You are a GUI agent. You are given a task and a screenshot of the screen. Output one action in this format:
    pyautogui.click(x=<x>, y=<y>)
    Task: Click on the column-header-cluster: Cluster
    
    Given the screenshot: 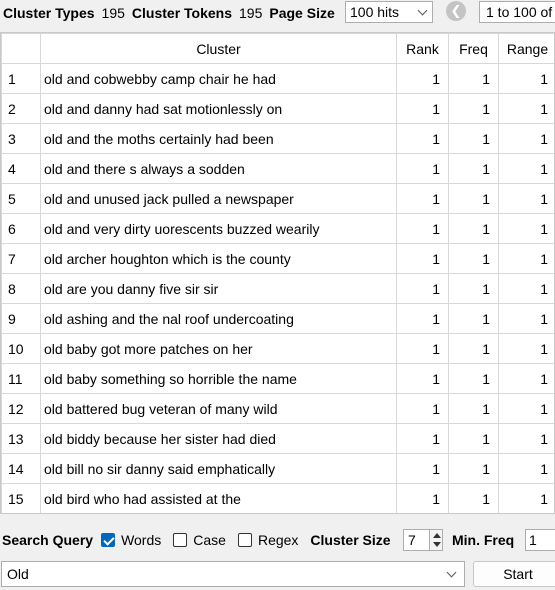 What is the action you would take?
    pyautogui.click(x=218, y=48)
    